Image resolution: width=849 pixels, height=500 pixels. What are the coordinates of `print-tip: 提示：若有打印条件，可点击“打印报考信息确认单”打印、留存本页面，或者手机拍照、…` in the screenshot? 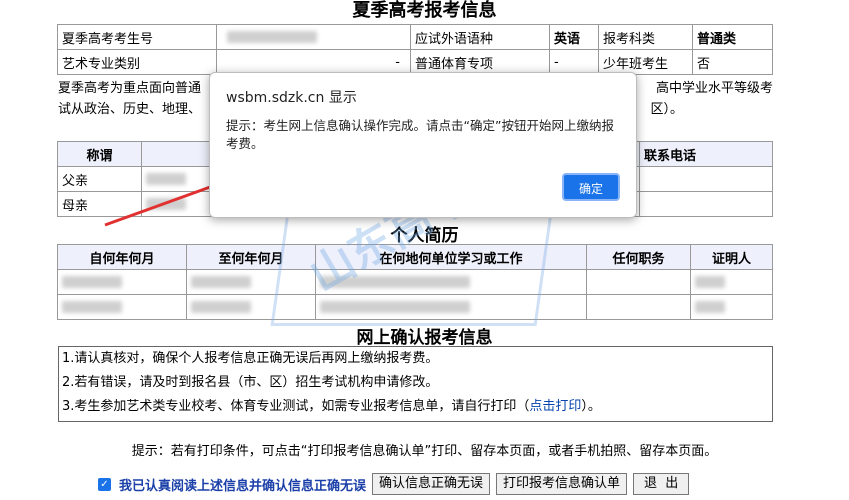 It's located at (424, 451).